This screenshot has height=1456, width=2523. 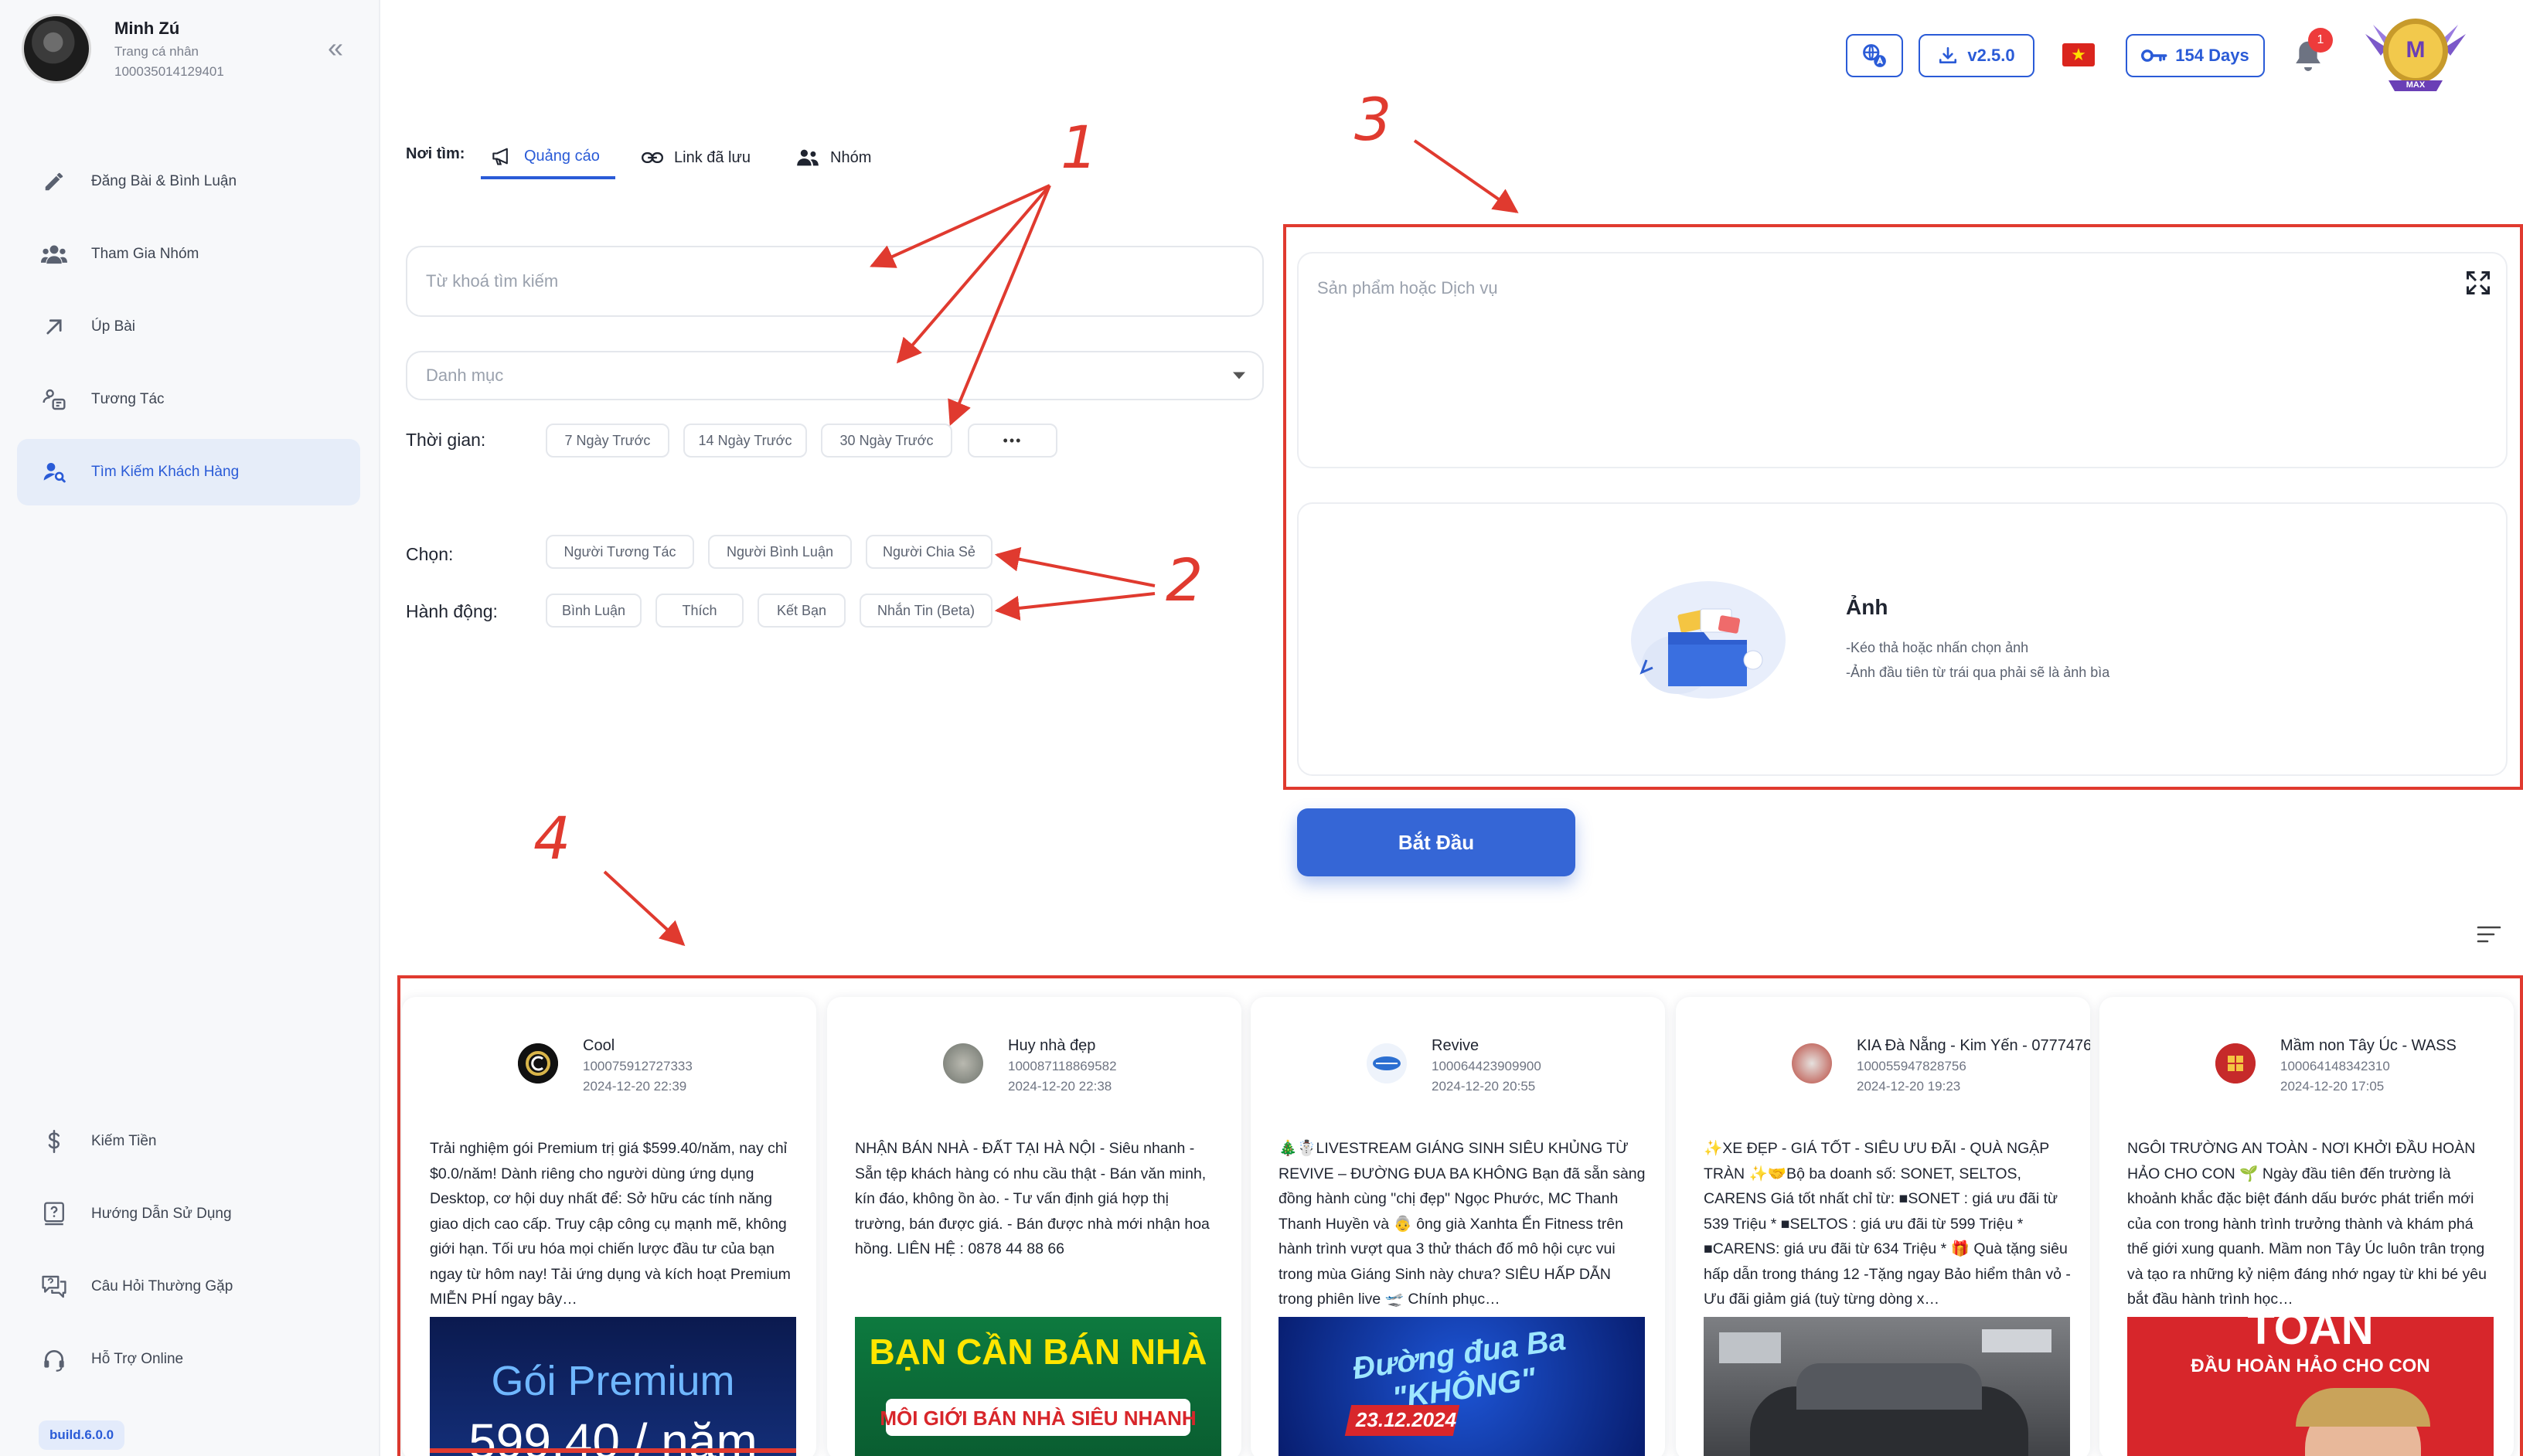 What do you see at coordinates (1973, 1045) in the screenshot?
I see `author-name: KIA Đà Nẵng - Kim Yến - 0777476771` at bounding box center [1973, 1045].